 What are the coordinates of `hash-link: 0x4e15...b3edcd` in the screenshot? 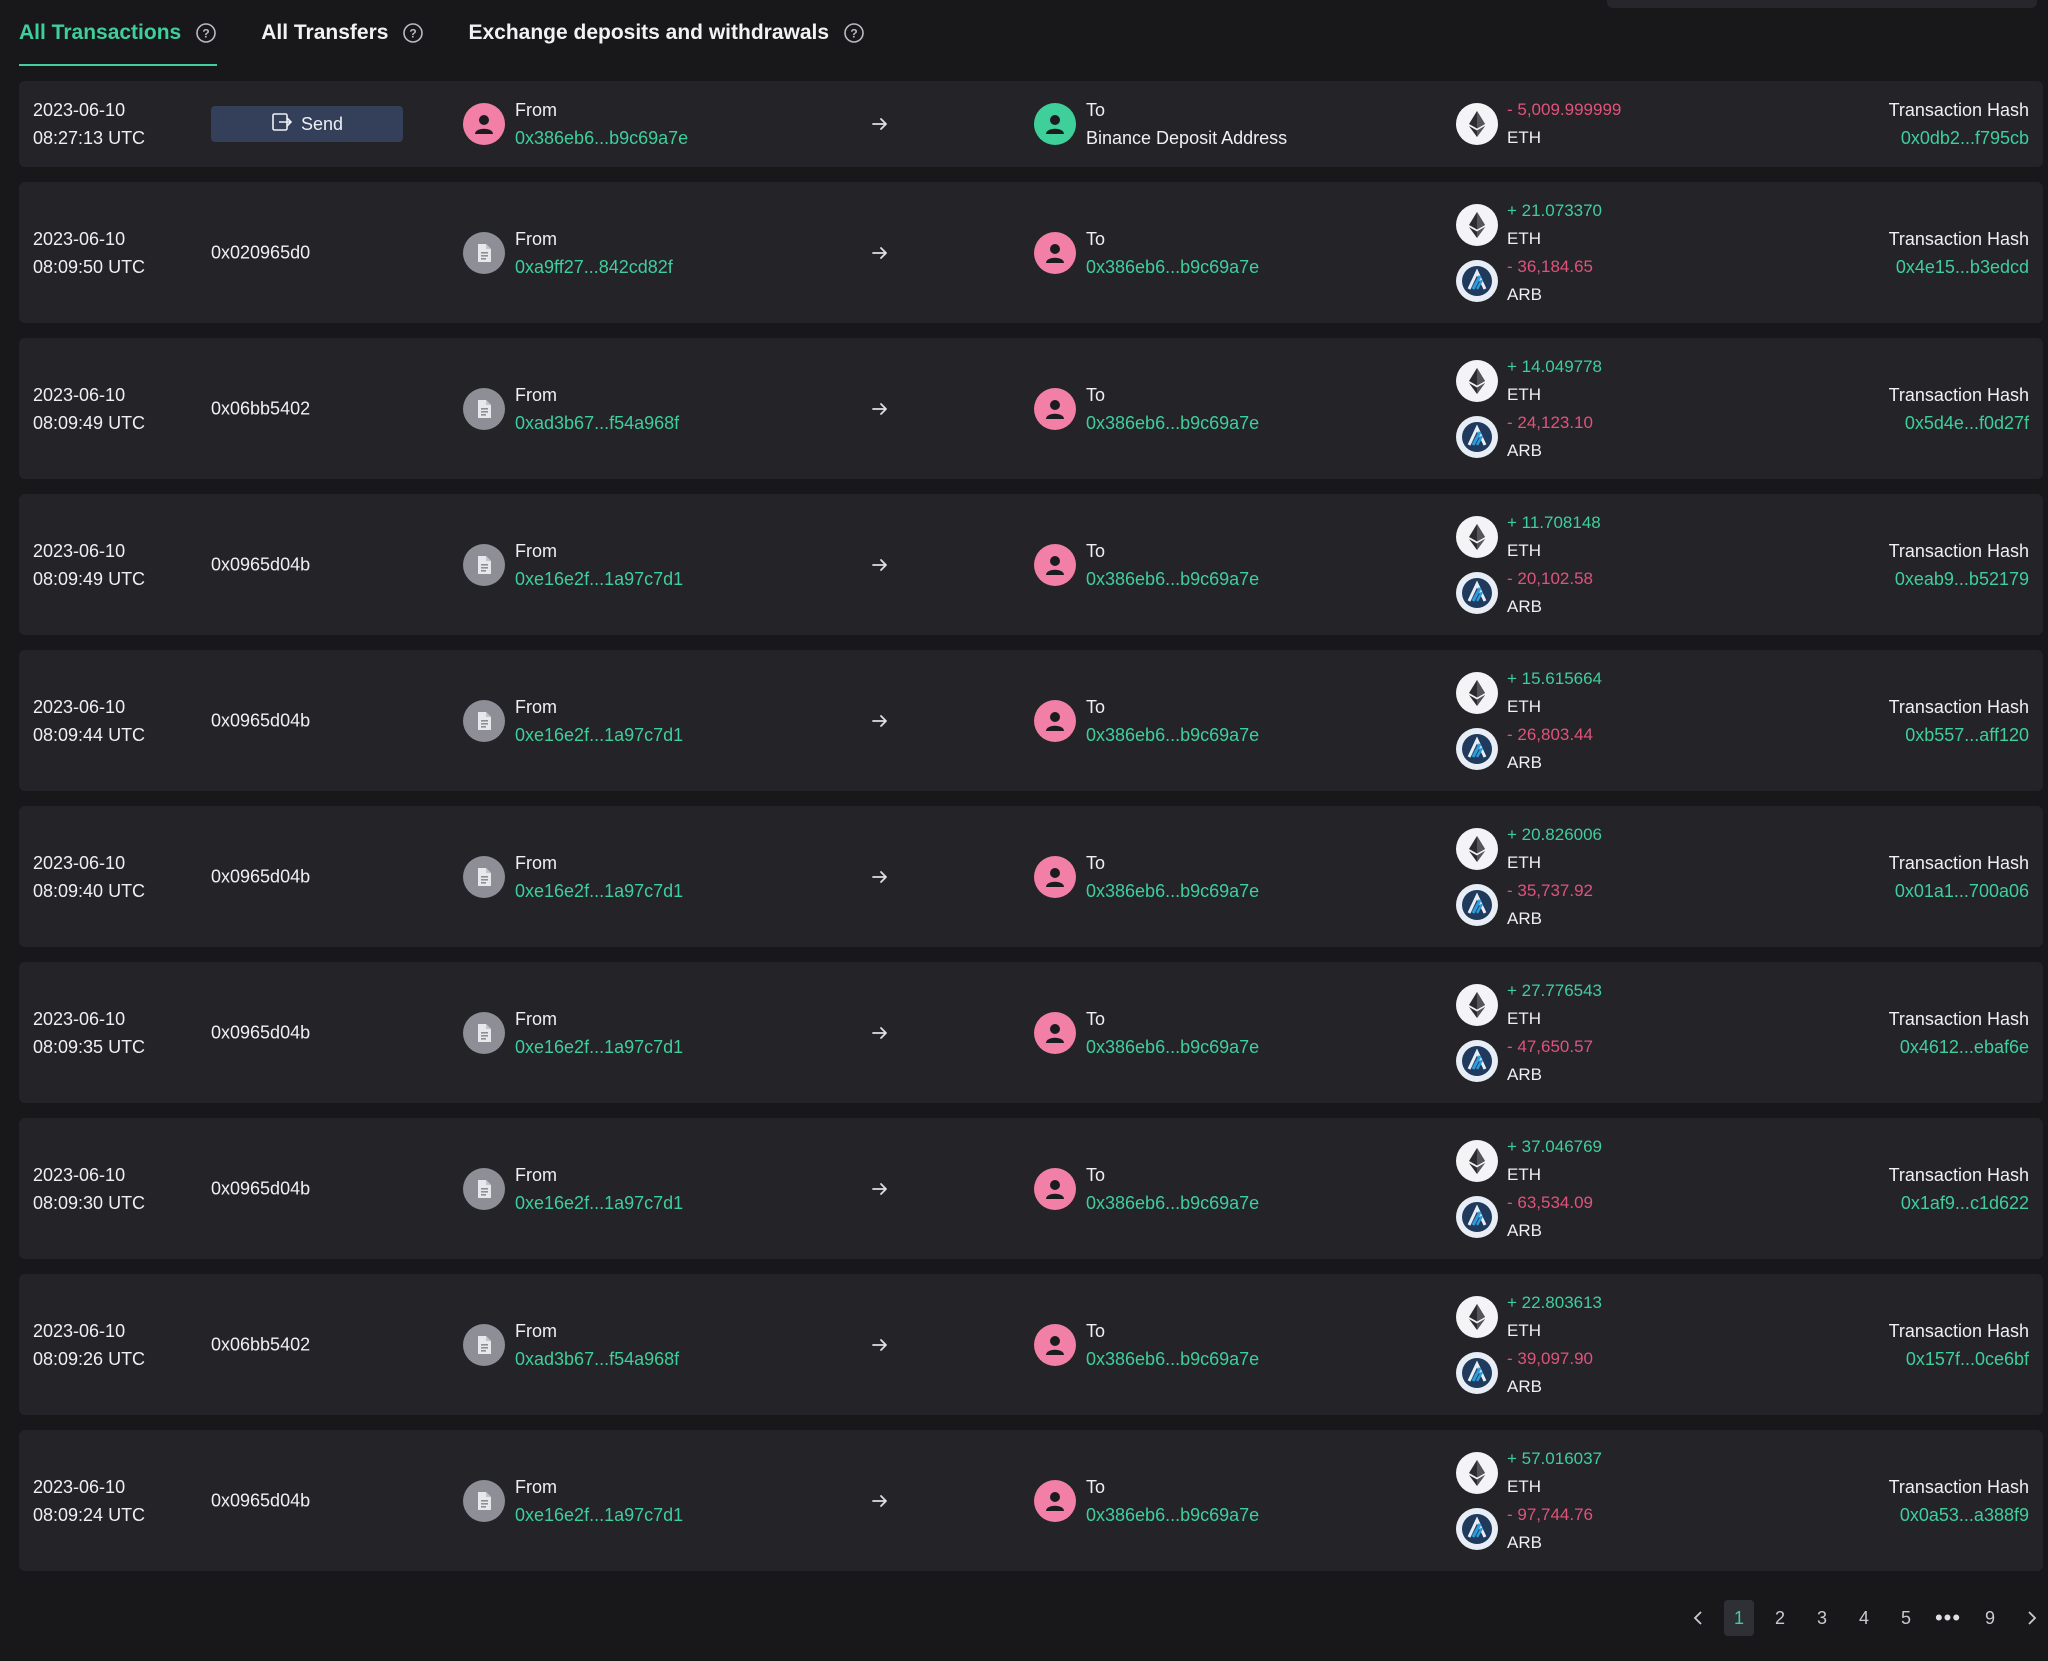 It's located at (1959, 267).